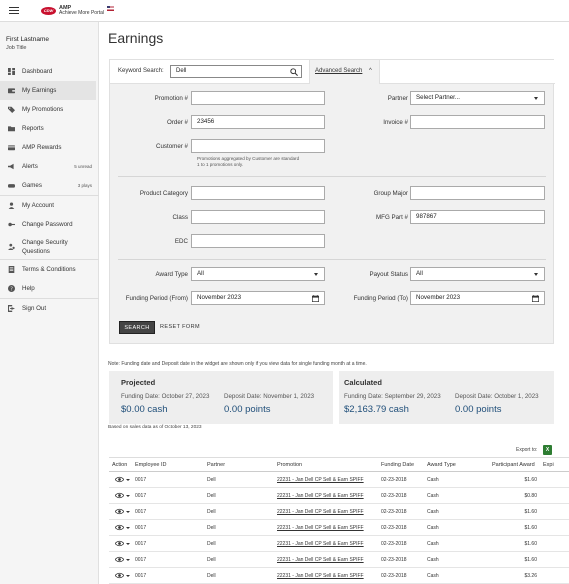 The width and height of the screenshot is (569, 584). Describe the element at coordinates (548, 465) in the screenshot. I see `column-header: Expi` at that location.